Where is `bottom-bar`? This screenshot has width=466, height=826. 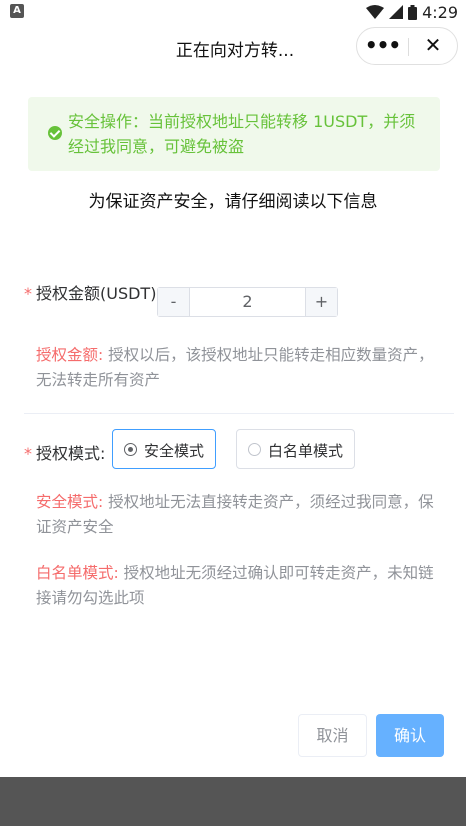
bottom-bar is located at coordinates (233, 801).